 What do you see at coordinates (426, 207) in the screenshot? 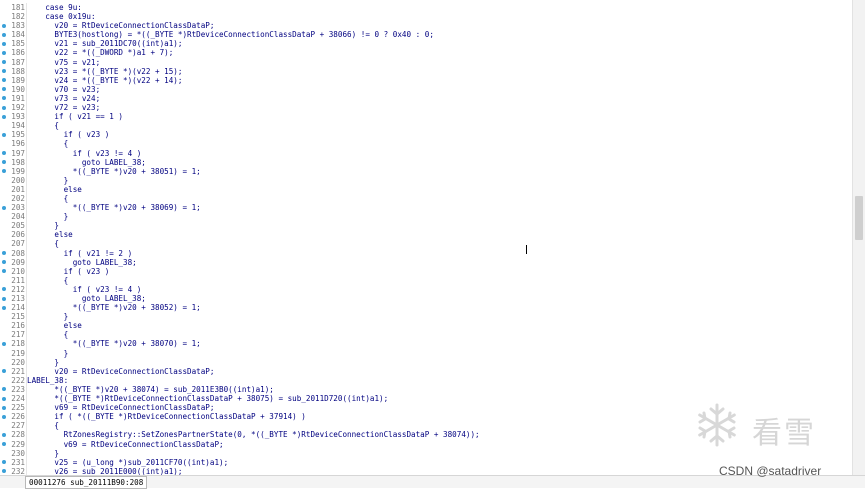
I see `code-line: 203 *((_BYTE *)v20 + 38069) = 1;` at bounding box center [426, 207].